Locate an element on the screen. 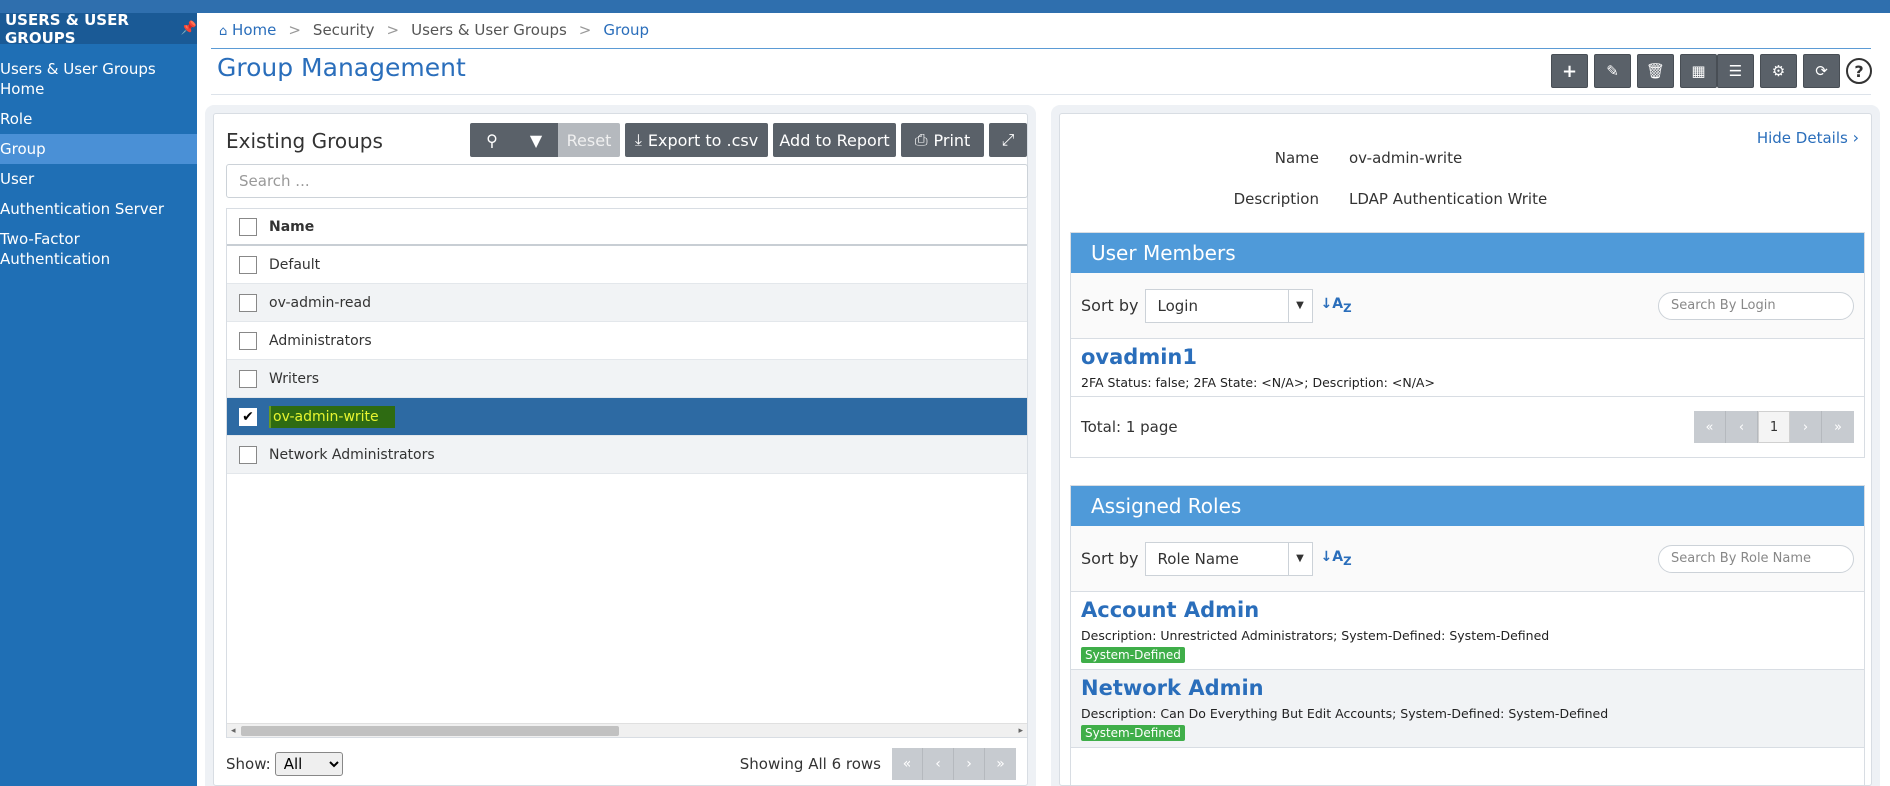 This screenshot has width=1890, height=786. print-button: ⎙ Print is located at coordinates (942, 140).